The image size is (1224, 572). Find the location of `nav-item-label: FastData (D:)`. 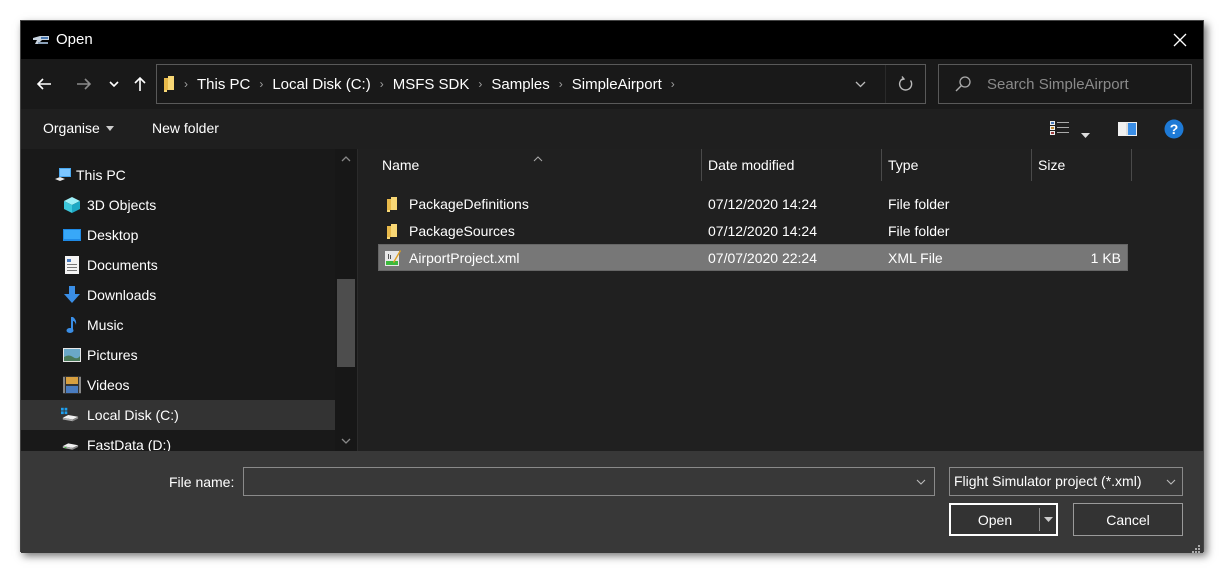

nav-item-label: FastData (D:) is located at coordinates (129, 444).